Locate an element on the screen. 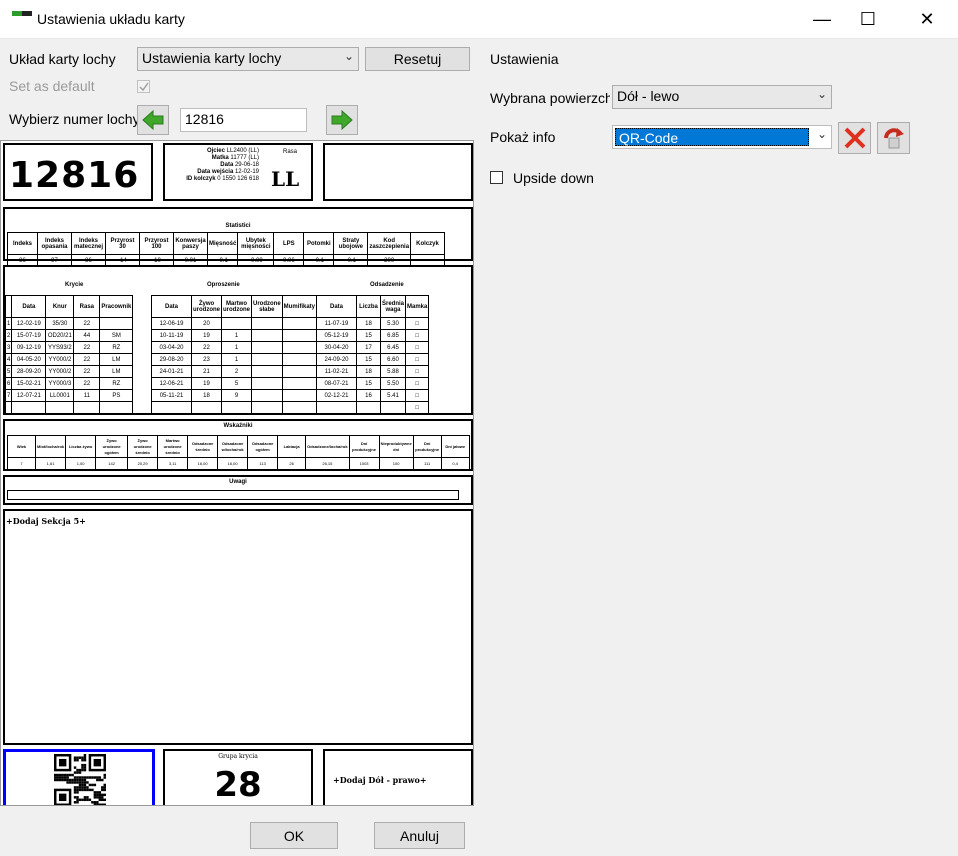  cancel-button: Anuluj is located at coordinates (419, 835).